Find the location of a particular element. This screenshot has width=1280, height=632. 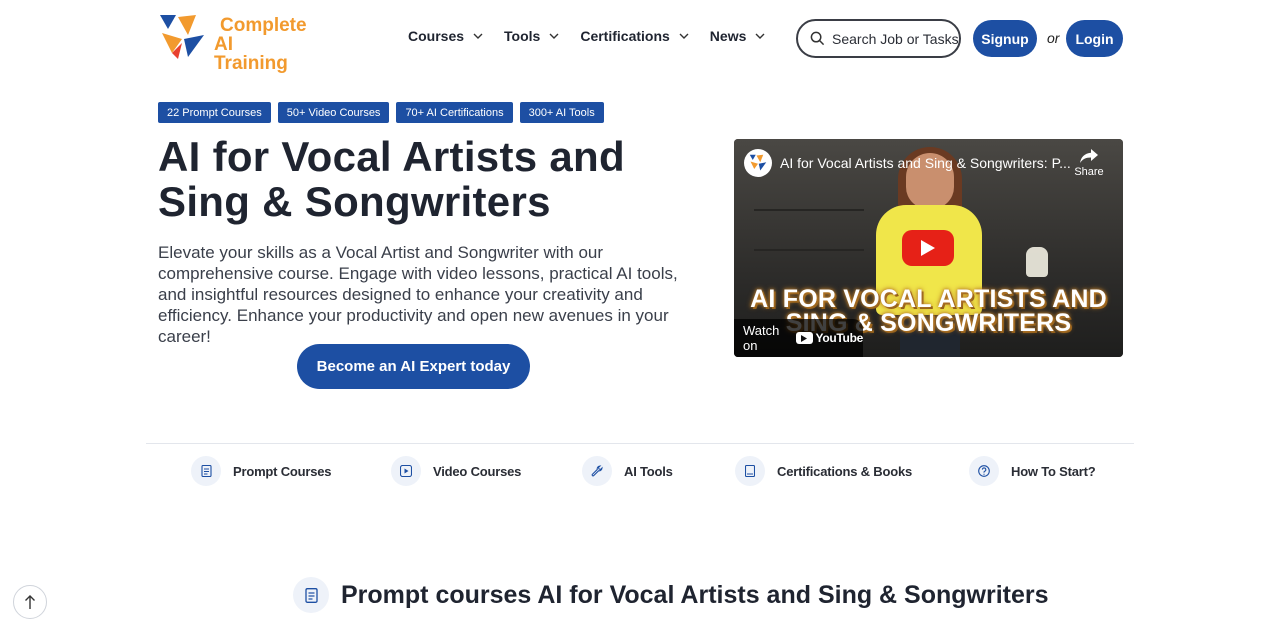

search-input: Search Job or Tasks is located at coordinates (878, 38).